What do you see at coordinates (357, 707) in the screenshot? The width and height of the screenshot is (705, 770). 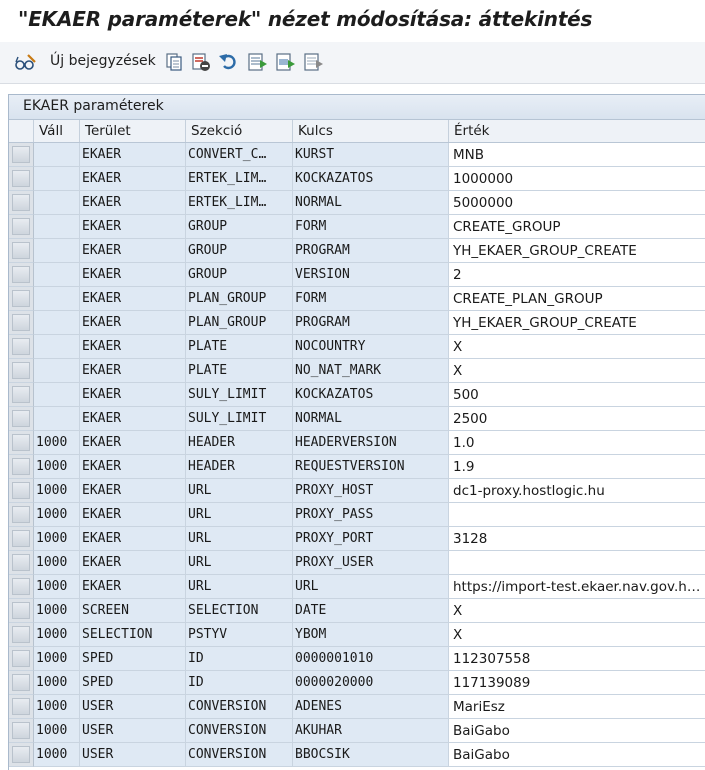 I see `table-row: 1000 USER CONVERSION ADENES MariEsz` at bounding box center [357, 707].